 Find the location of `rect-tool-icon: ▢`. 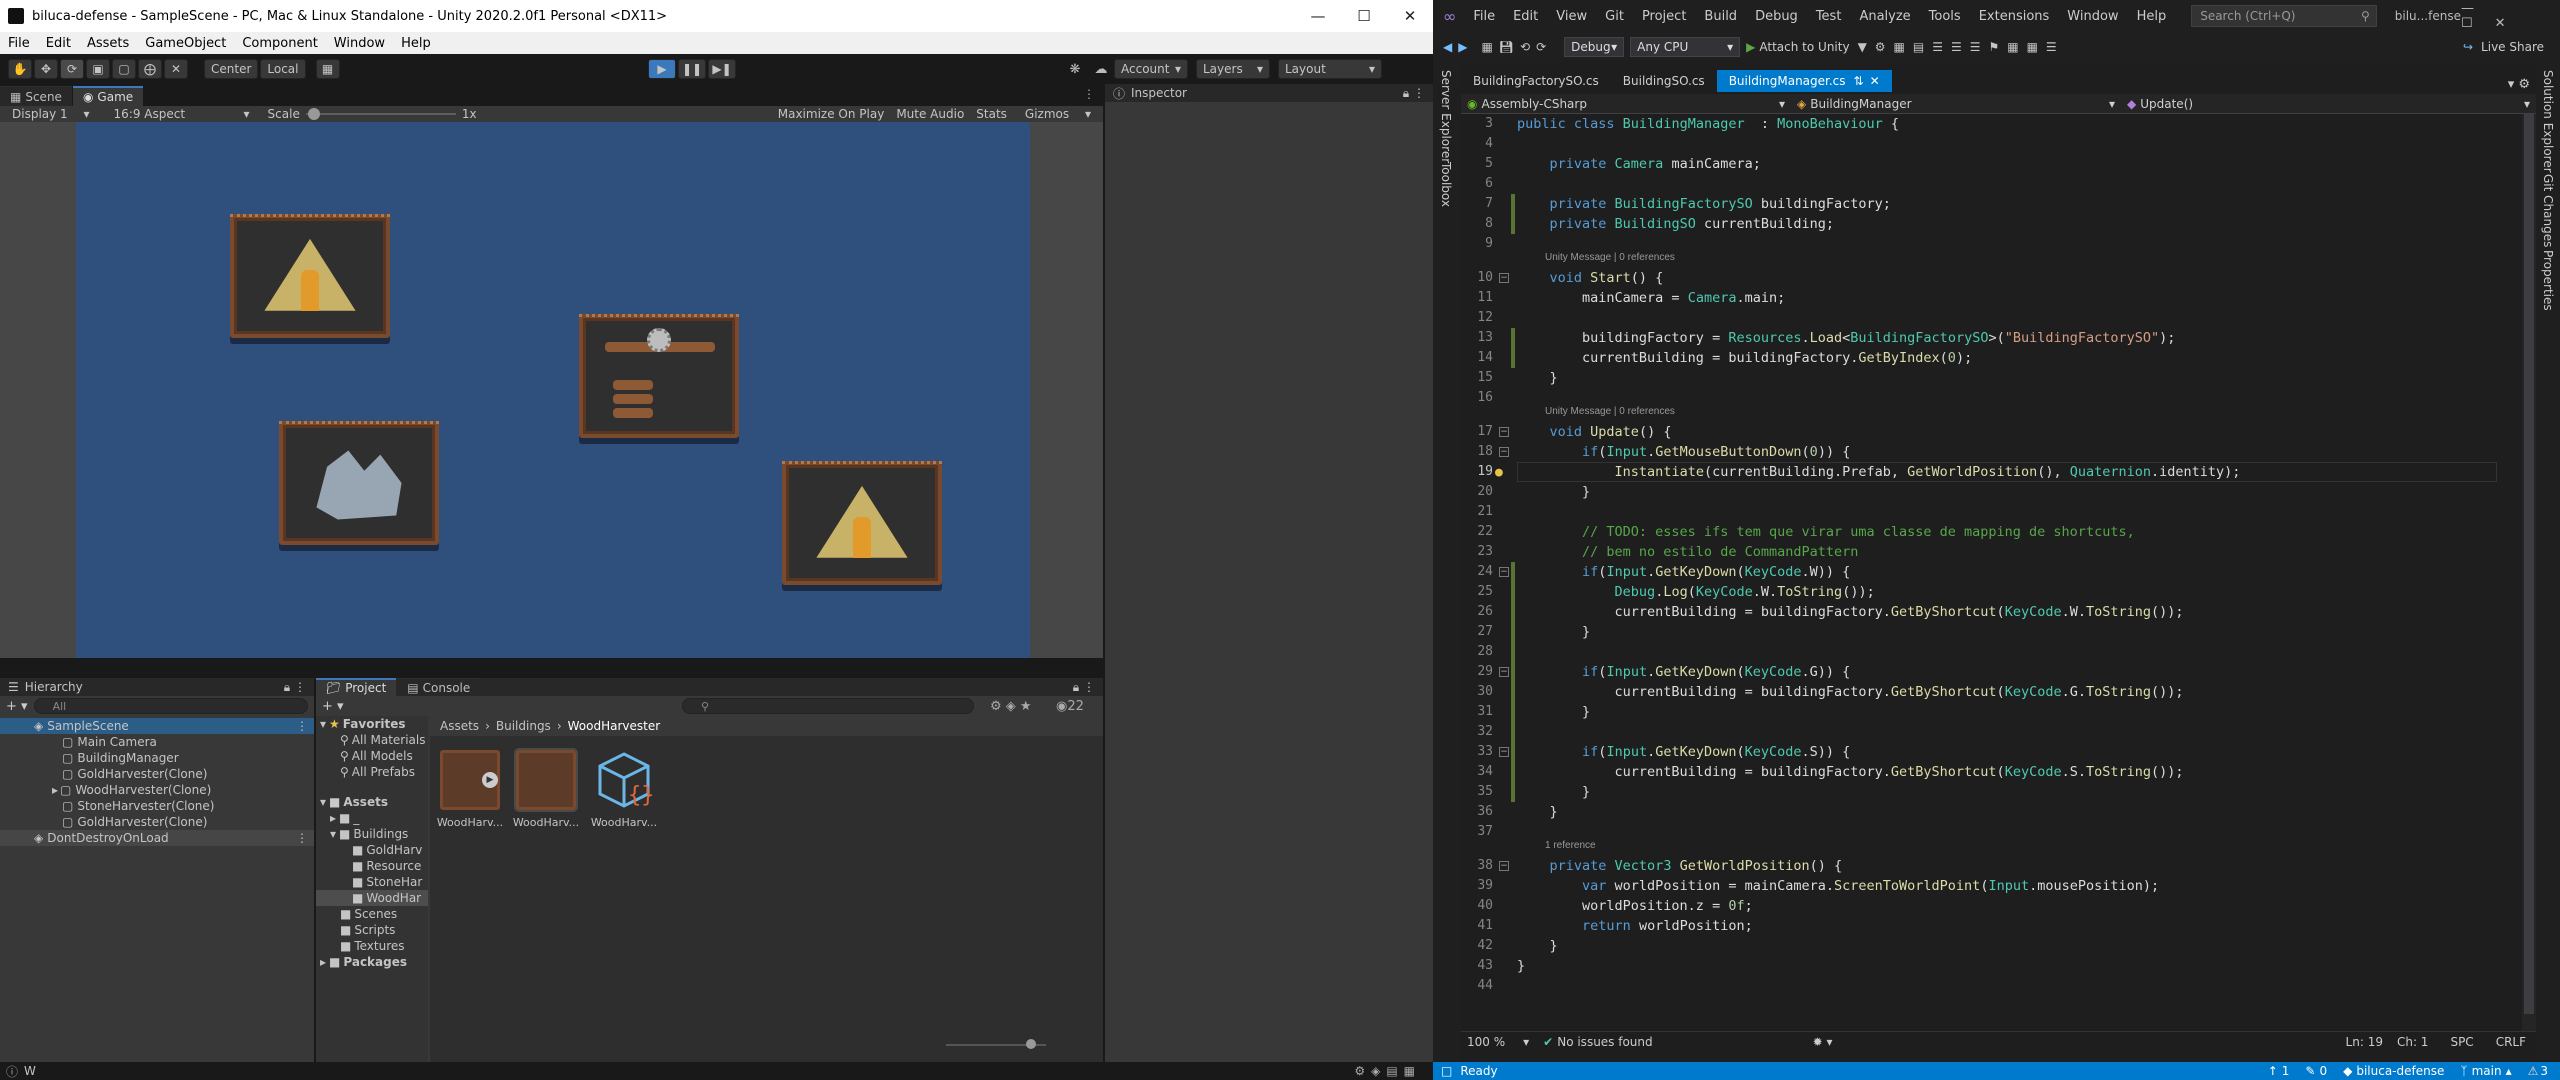

rect-tool-icon: ▢ is located at coordinates (124, 69).